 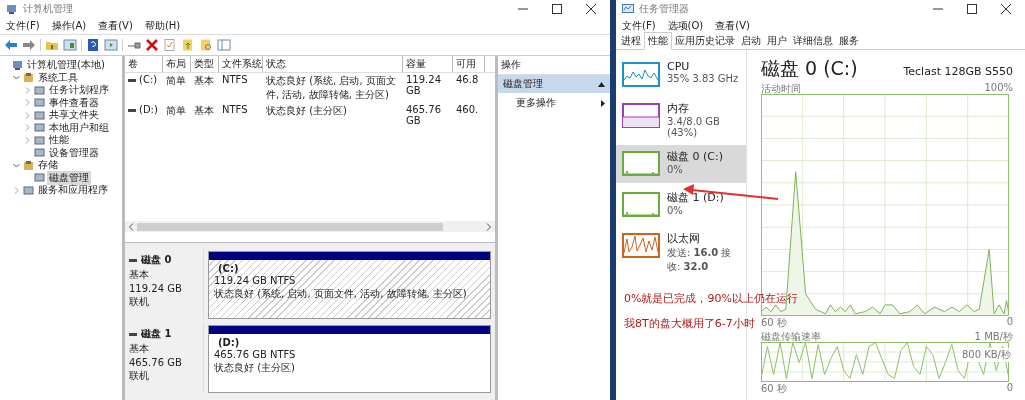 I want to click on disk-name: 磁盘 0, so click(x=156, y=260).